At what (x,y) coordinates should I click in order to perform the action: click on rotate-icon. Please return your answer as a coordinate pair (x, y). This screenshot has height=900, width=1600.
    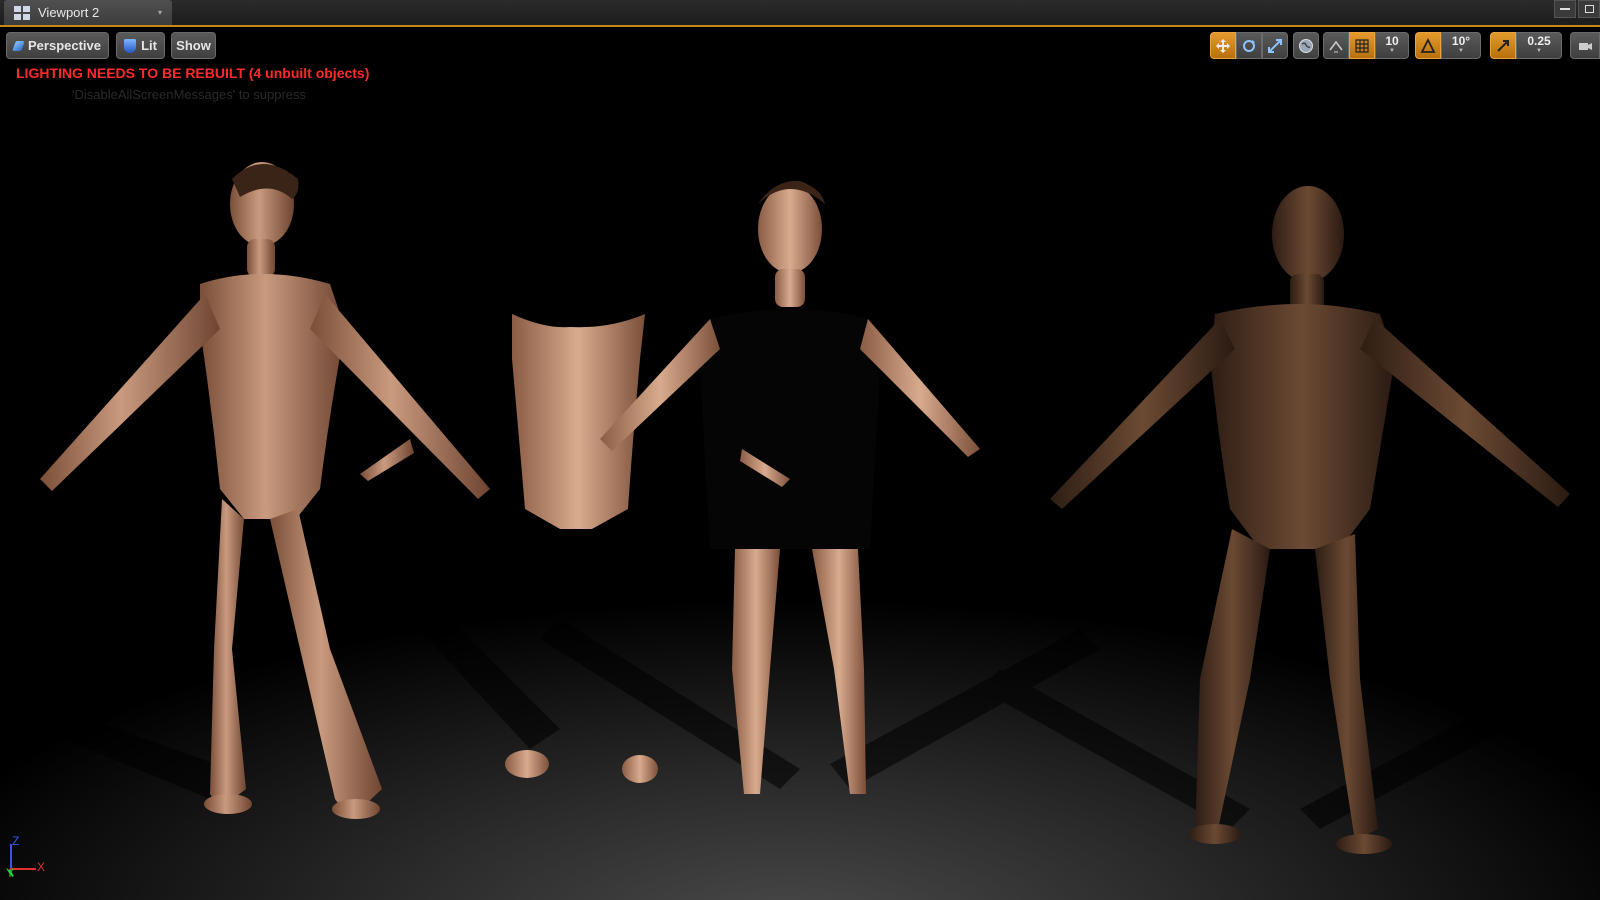
    Looking at the image, I should click on (1249, 45).